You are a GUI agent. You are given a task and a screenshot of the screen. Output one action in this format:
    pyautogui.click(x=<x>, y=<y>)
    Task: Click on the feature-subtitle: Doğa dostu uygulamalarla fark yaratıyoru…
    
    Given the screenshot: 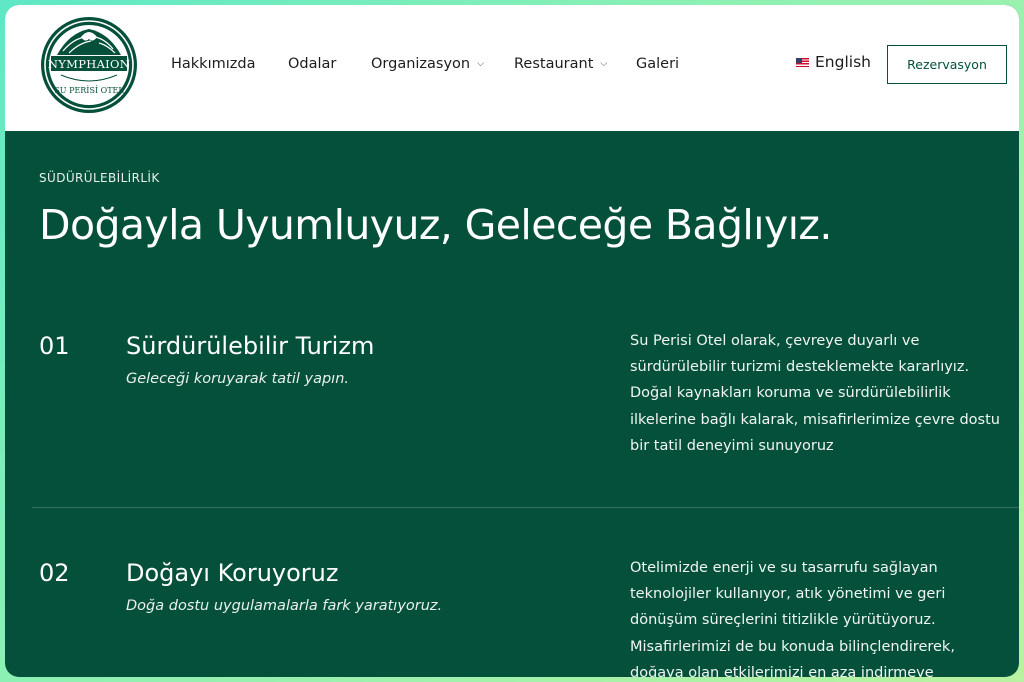 What is the action you would take?
    pyautogui.click(x=284, y=606)
    